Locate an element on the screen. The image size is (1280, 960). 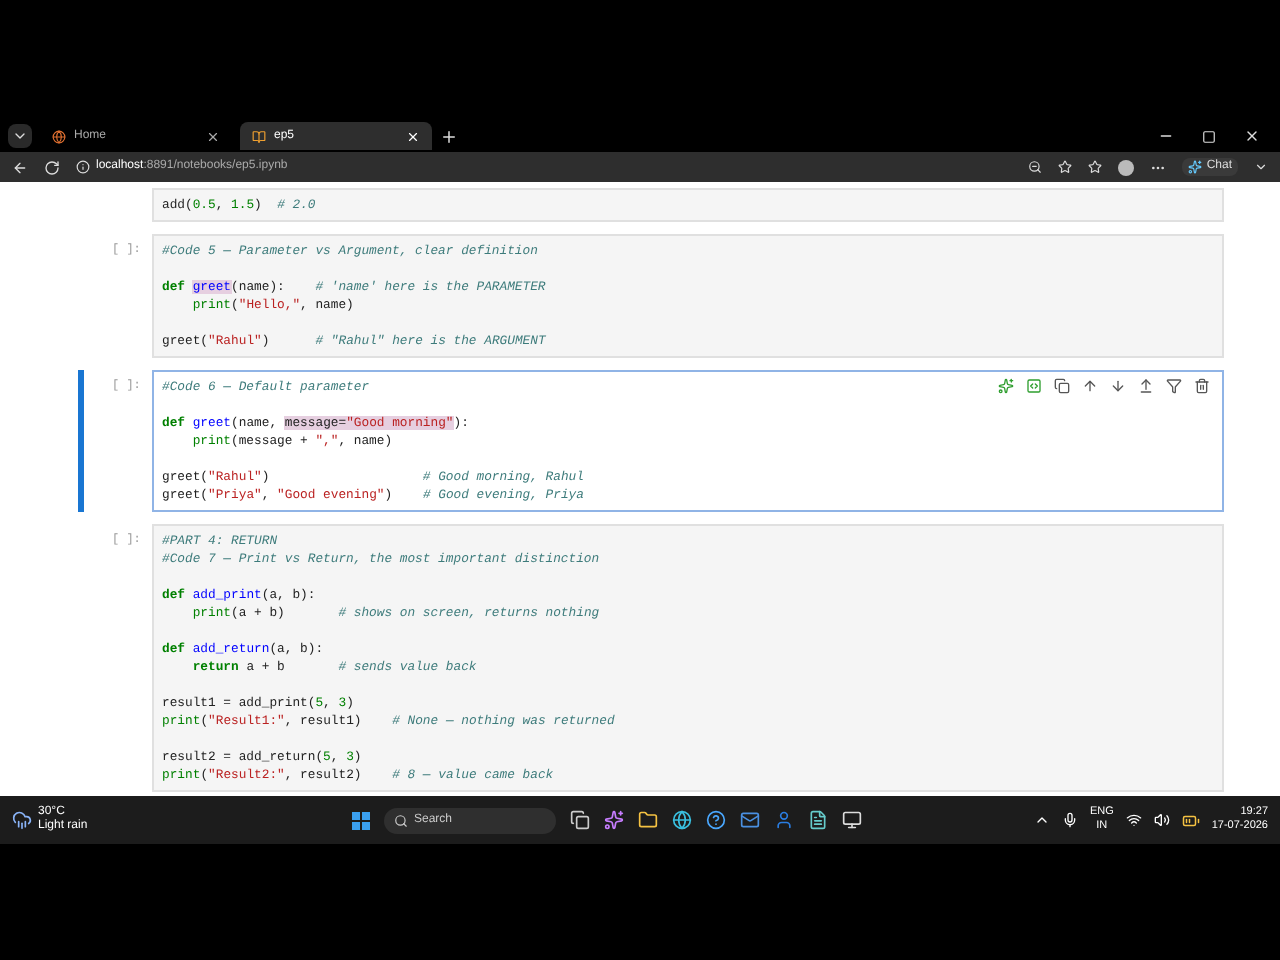
account-icon is located at coordinates (784, 820).